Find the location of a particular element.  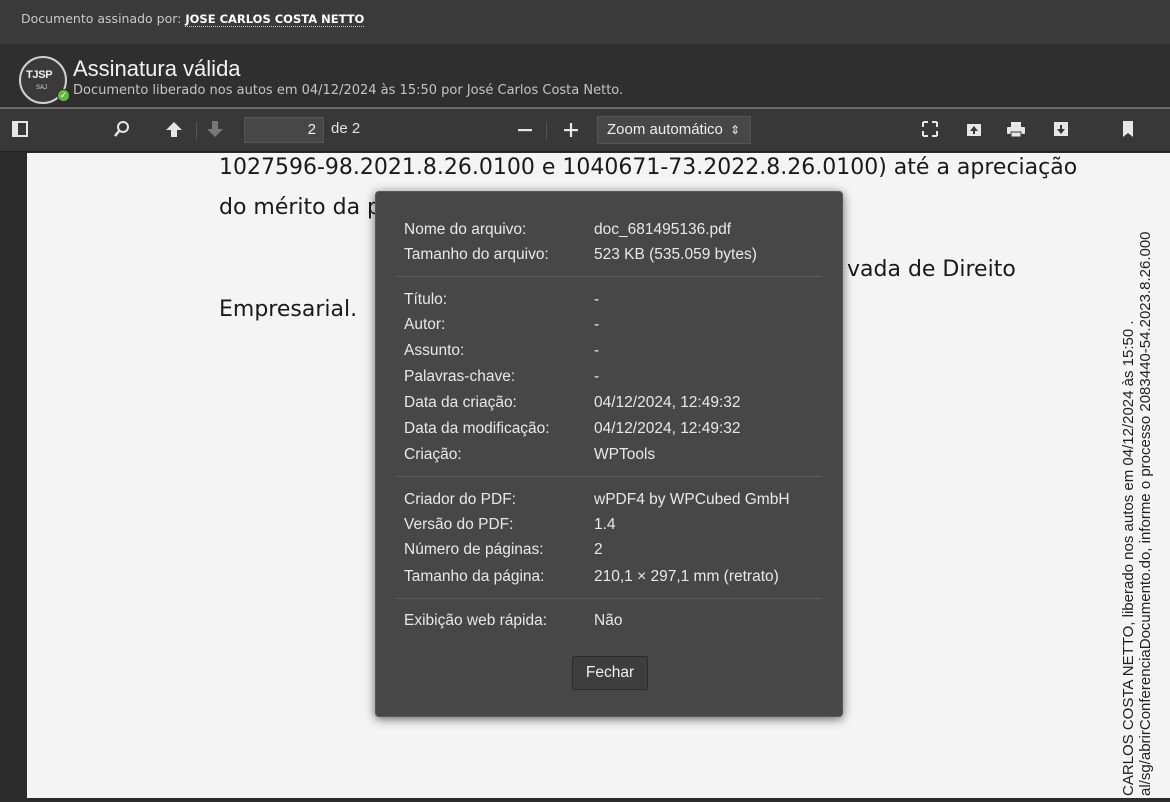

property-row: Palavras-chave: - is located at coordinates (501, 377).